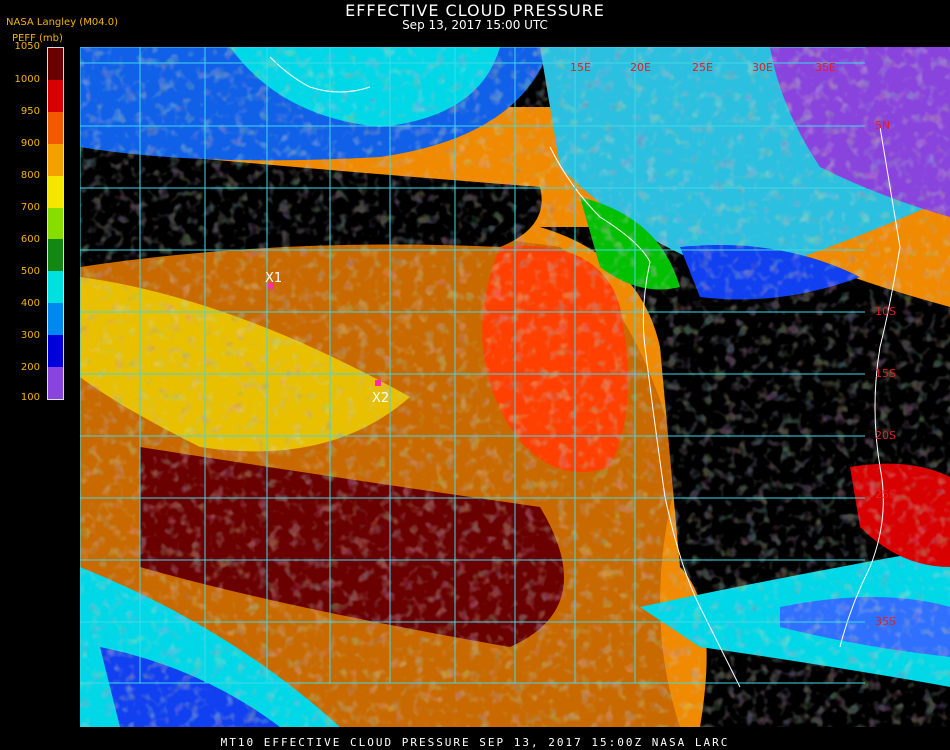 The image size is (950, 750). I want to click on longitude-label: 30E, so click(762, 67).